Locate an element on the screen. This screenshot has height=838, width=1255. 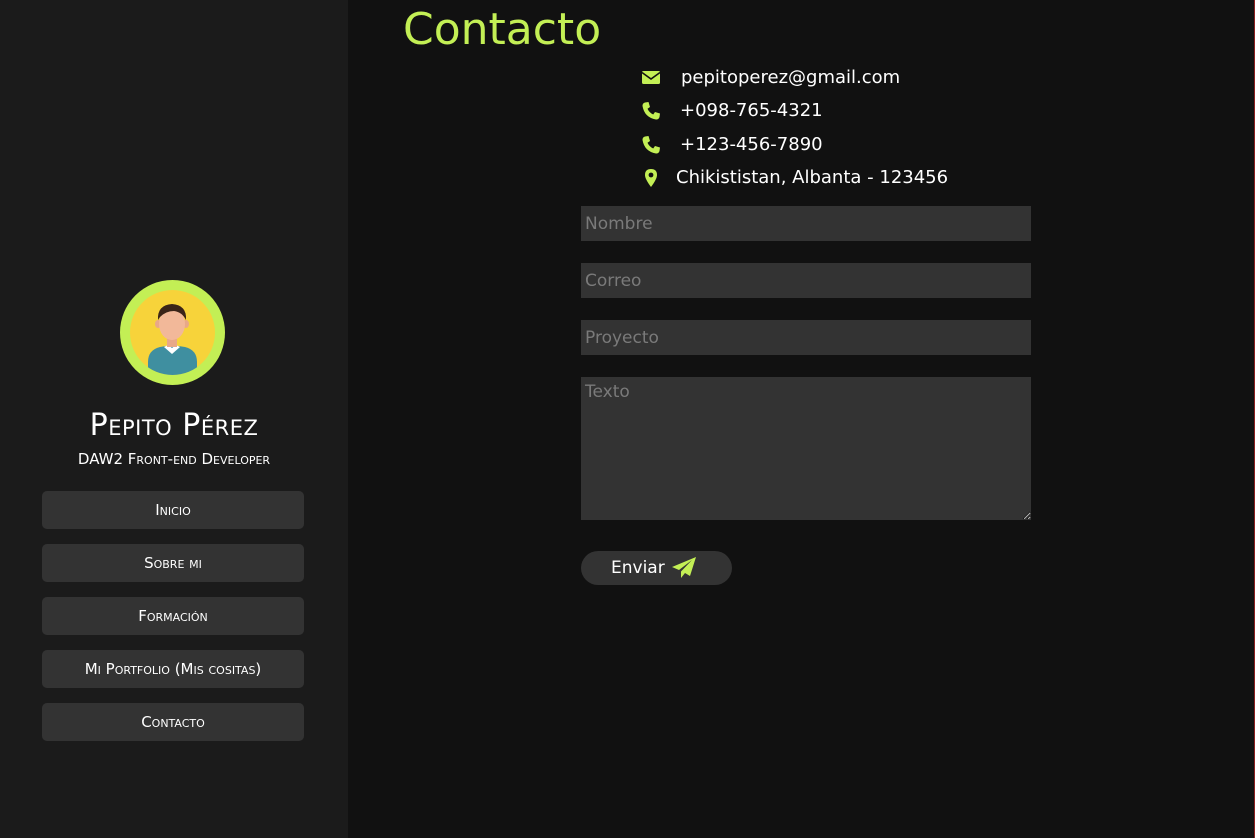
contact-address: Chikististan, Albanta - 123456 is located at coordinates (801, 178).